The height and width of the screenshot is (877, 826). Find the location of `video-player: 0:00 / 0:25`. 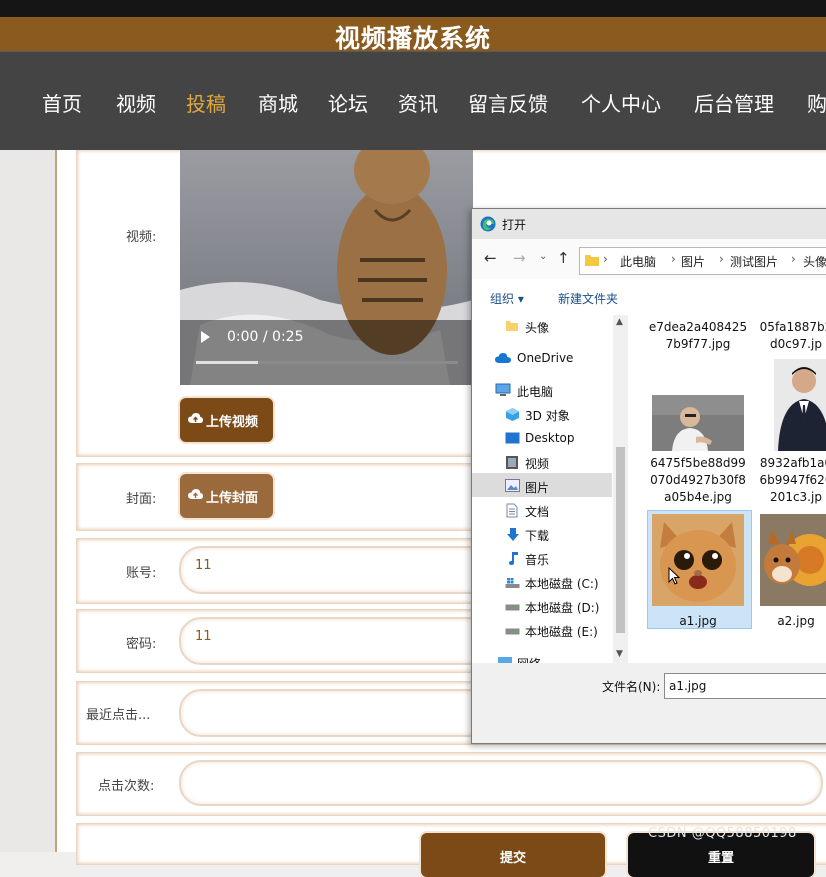

video-player: 0:00 / 0:25 is located at coordinates (326, 267).